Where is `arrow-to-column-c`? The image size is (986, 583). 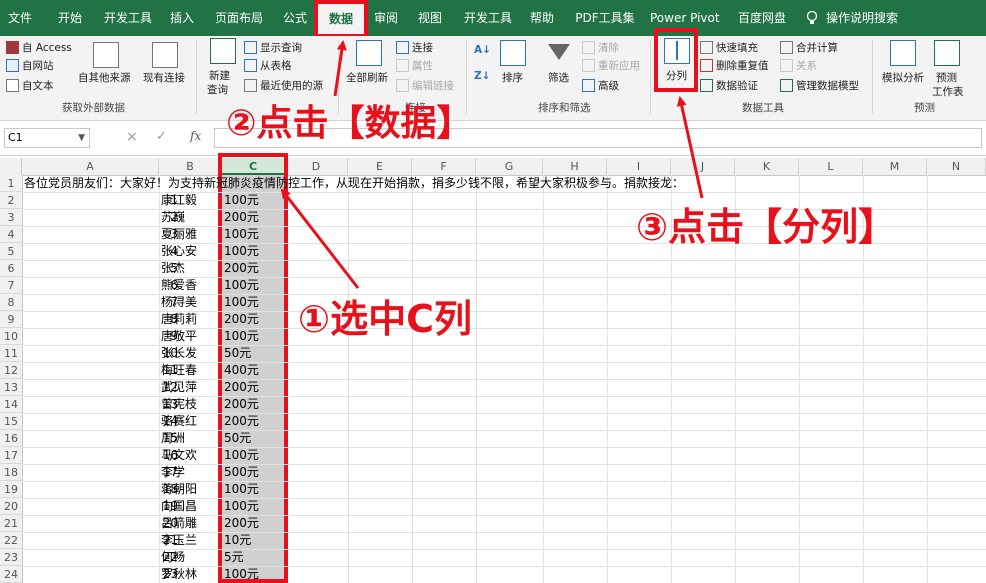
arrow-to-column-c is located at coordinates (320, 238).